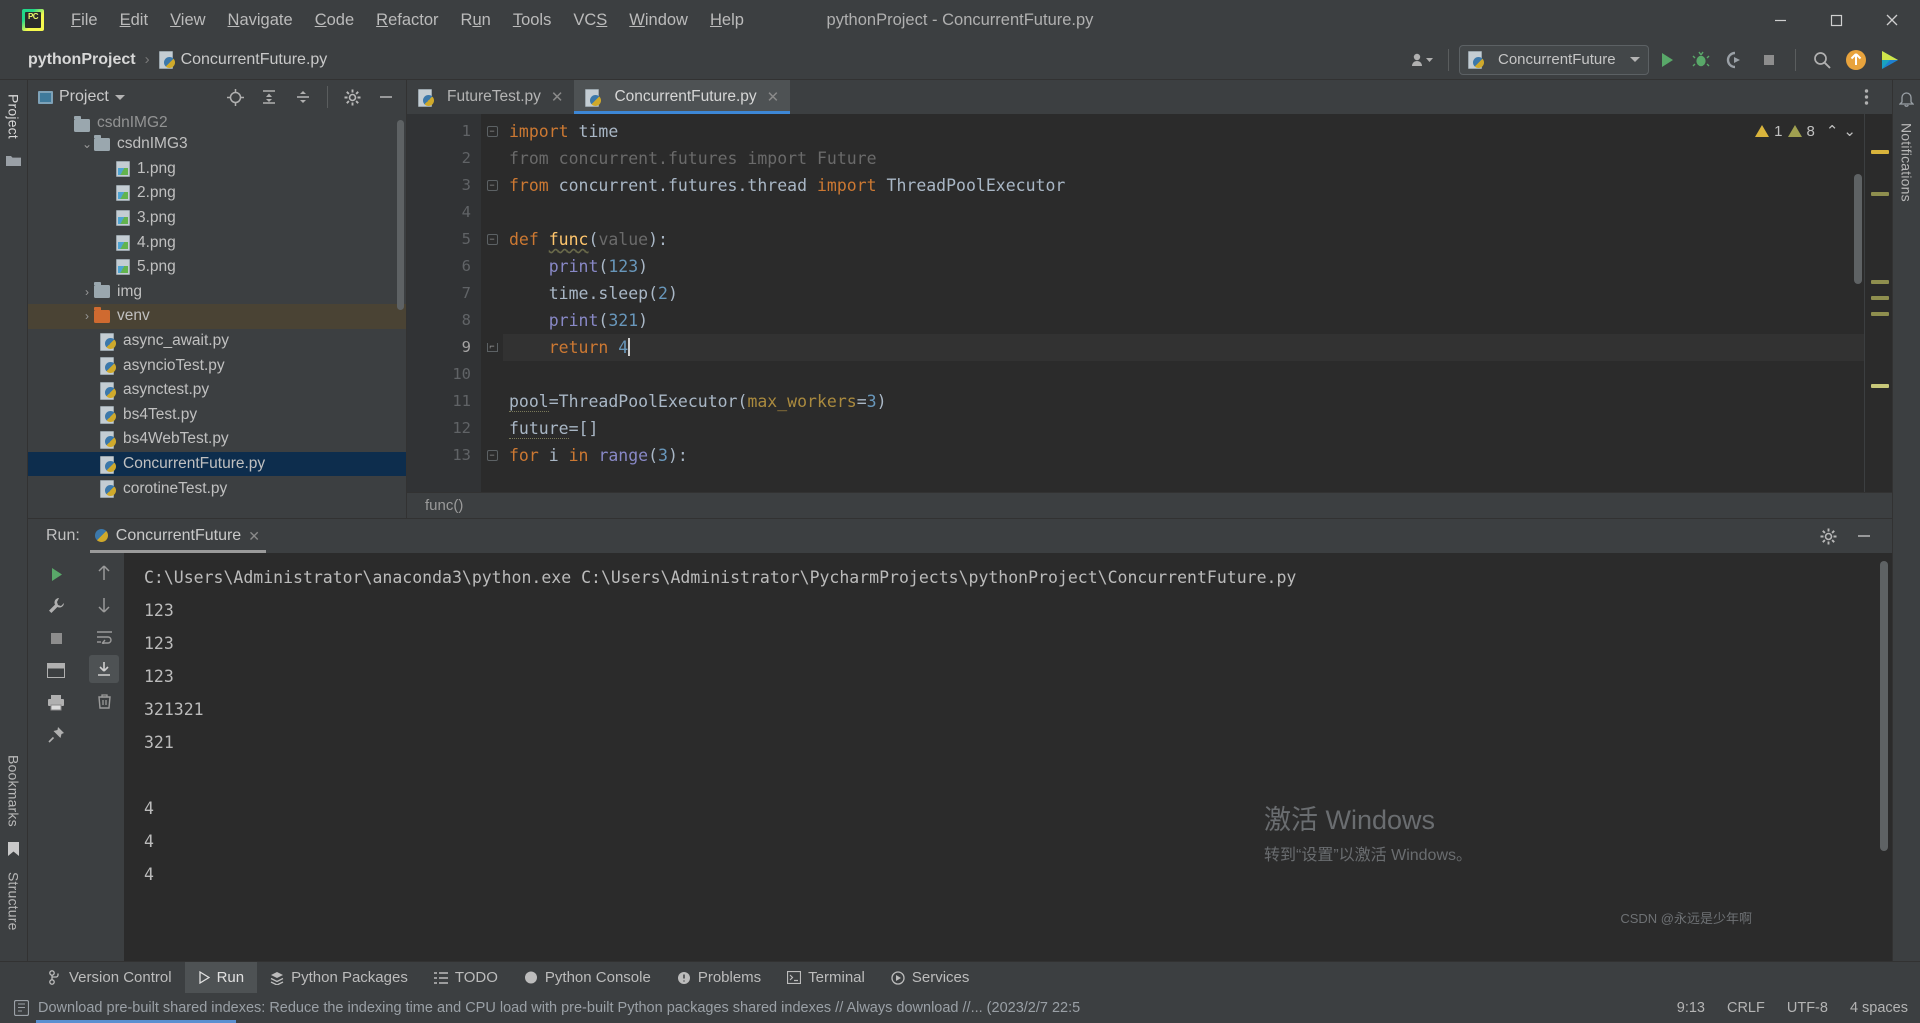 Image resolution: width=1920 pixels, height=1023 pixels. Describe the element at coordinates (82, 60) in the screenshot. I see `breadcrumb-project: pythonProject` at that location.